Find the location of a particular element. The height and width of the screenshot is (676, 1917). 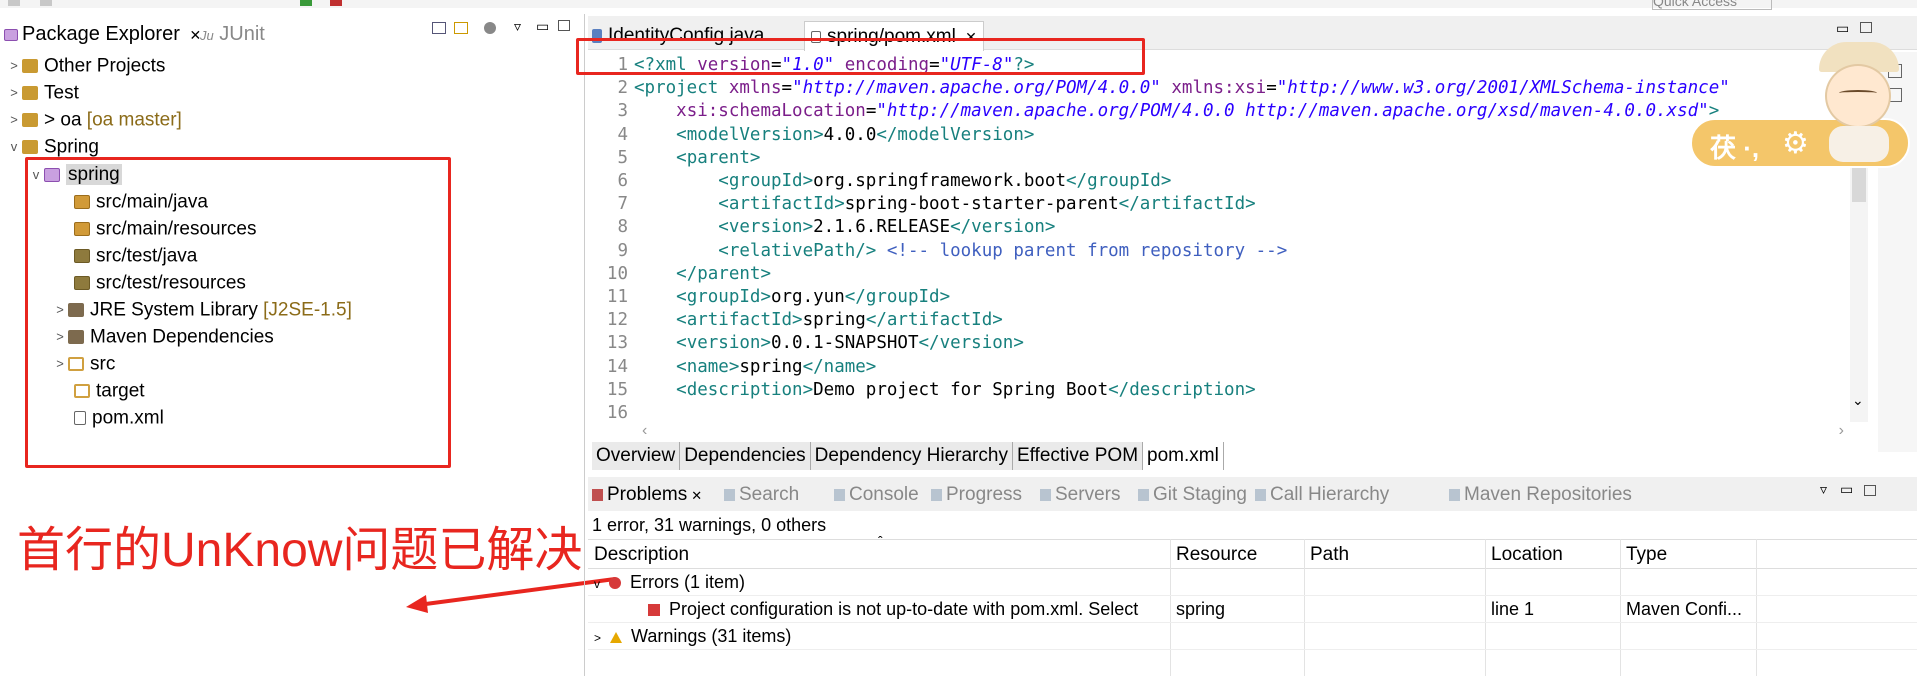

pom-editor-tab: Dependency Hierarchy is located at coordinates (911, 456).